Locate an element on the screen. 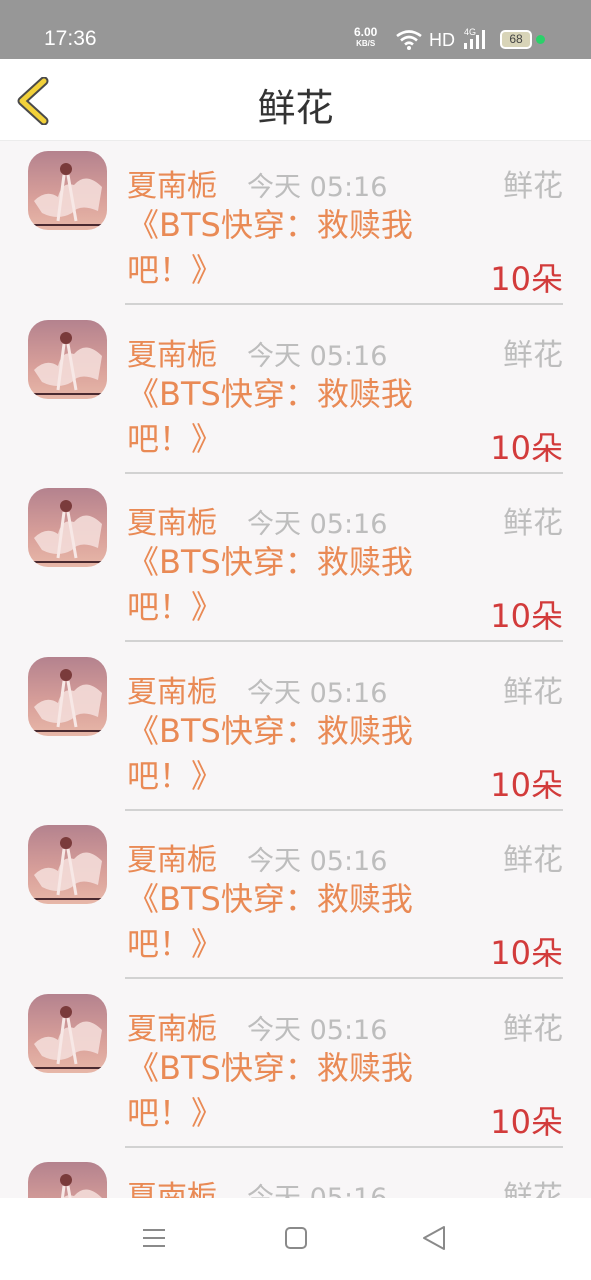 This screenshot has height=1280, width=591. header: 鲜花 is located at coordinates (295, 100).